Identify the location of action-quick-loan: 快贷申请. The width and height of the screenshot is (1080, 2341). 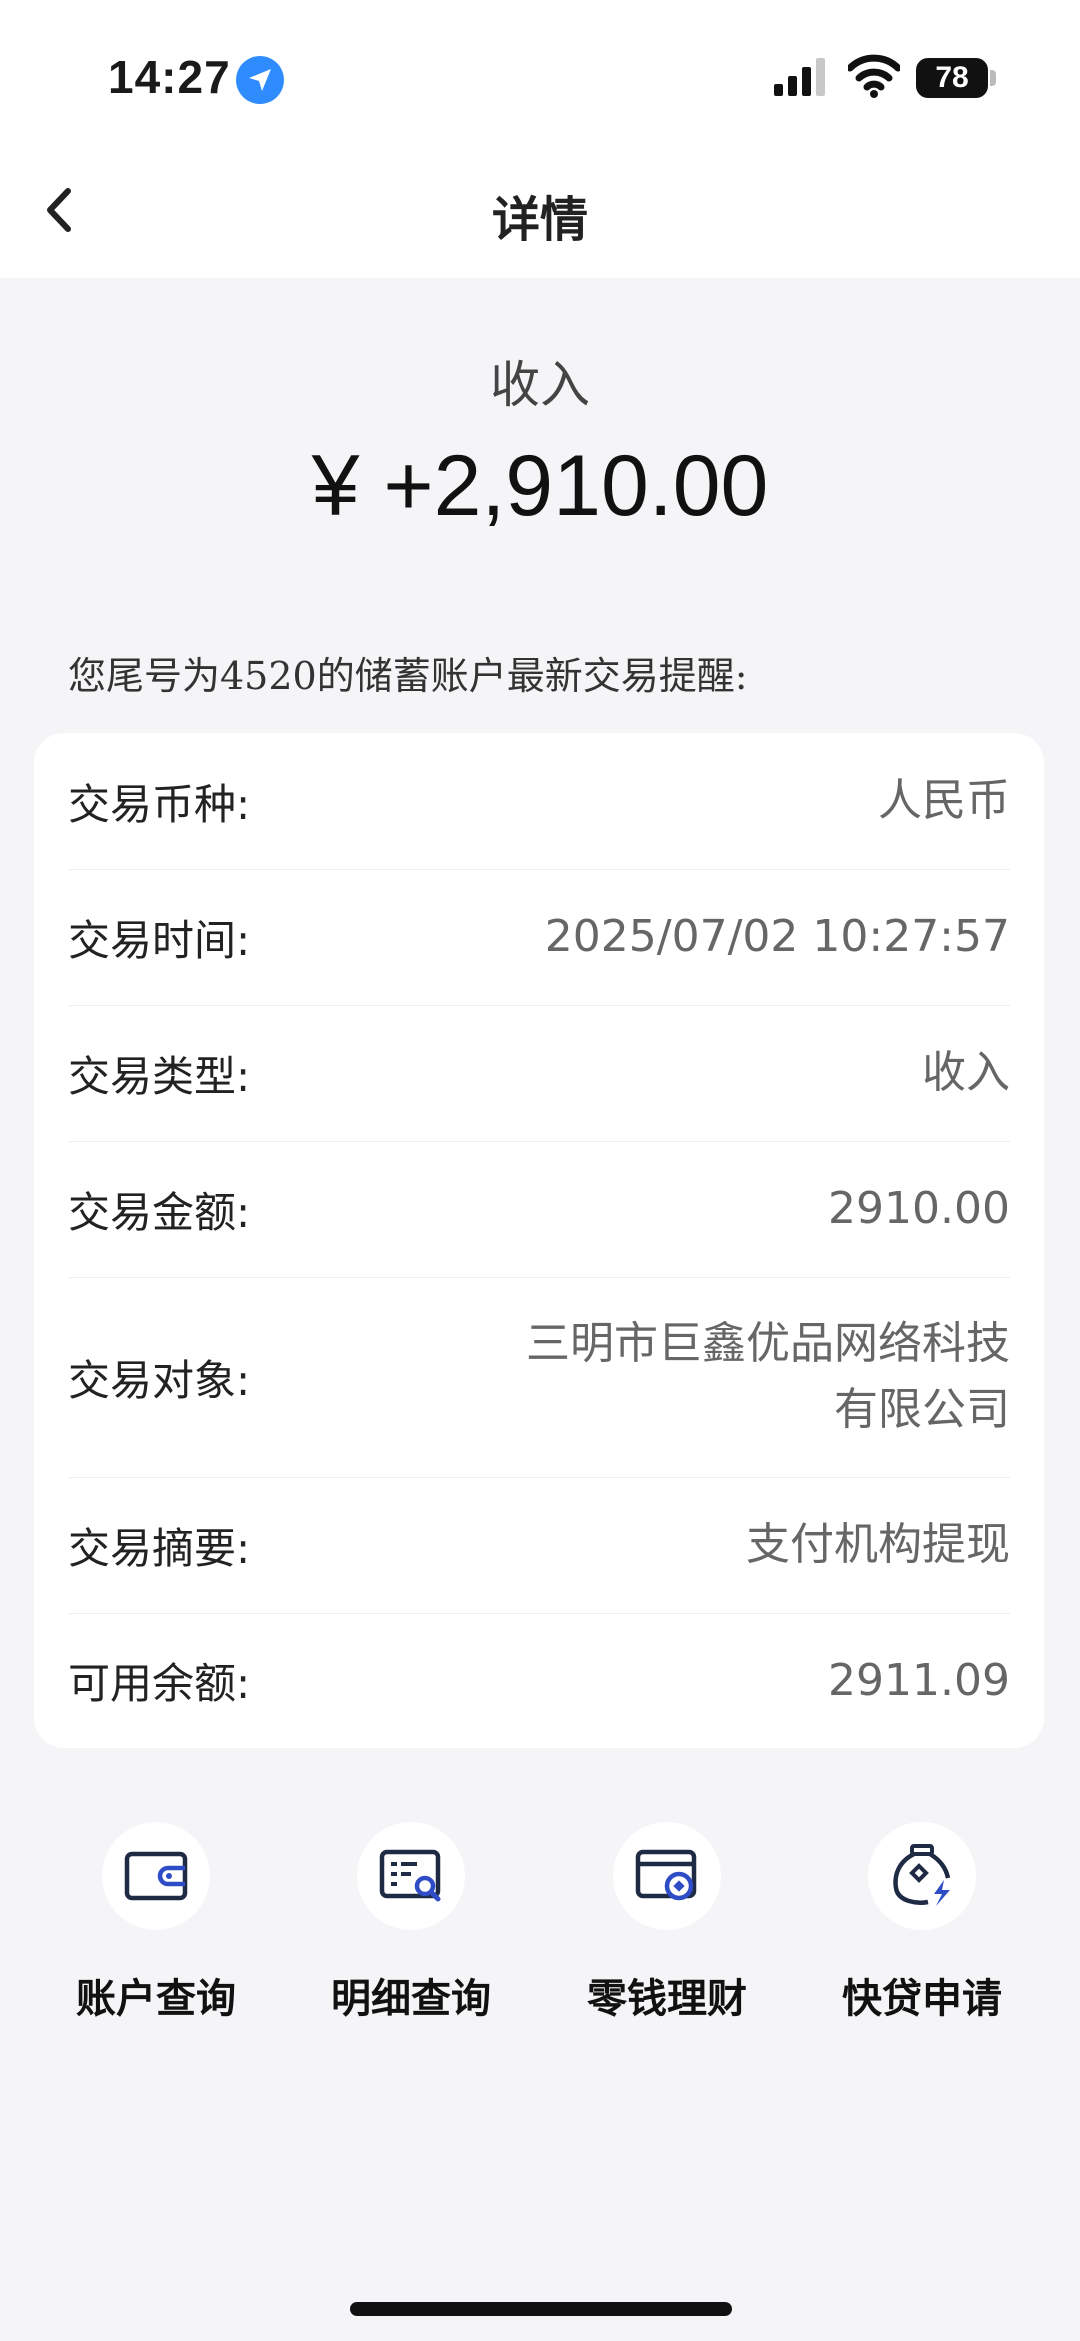
(922, 1923).